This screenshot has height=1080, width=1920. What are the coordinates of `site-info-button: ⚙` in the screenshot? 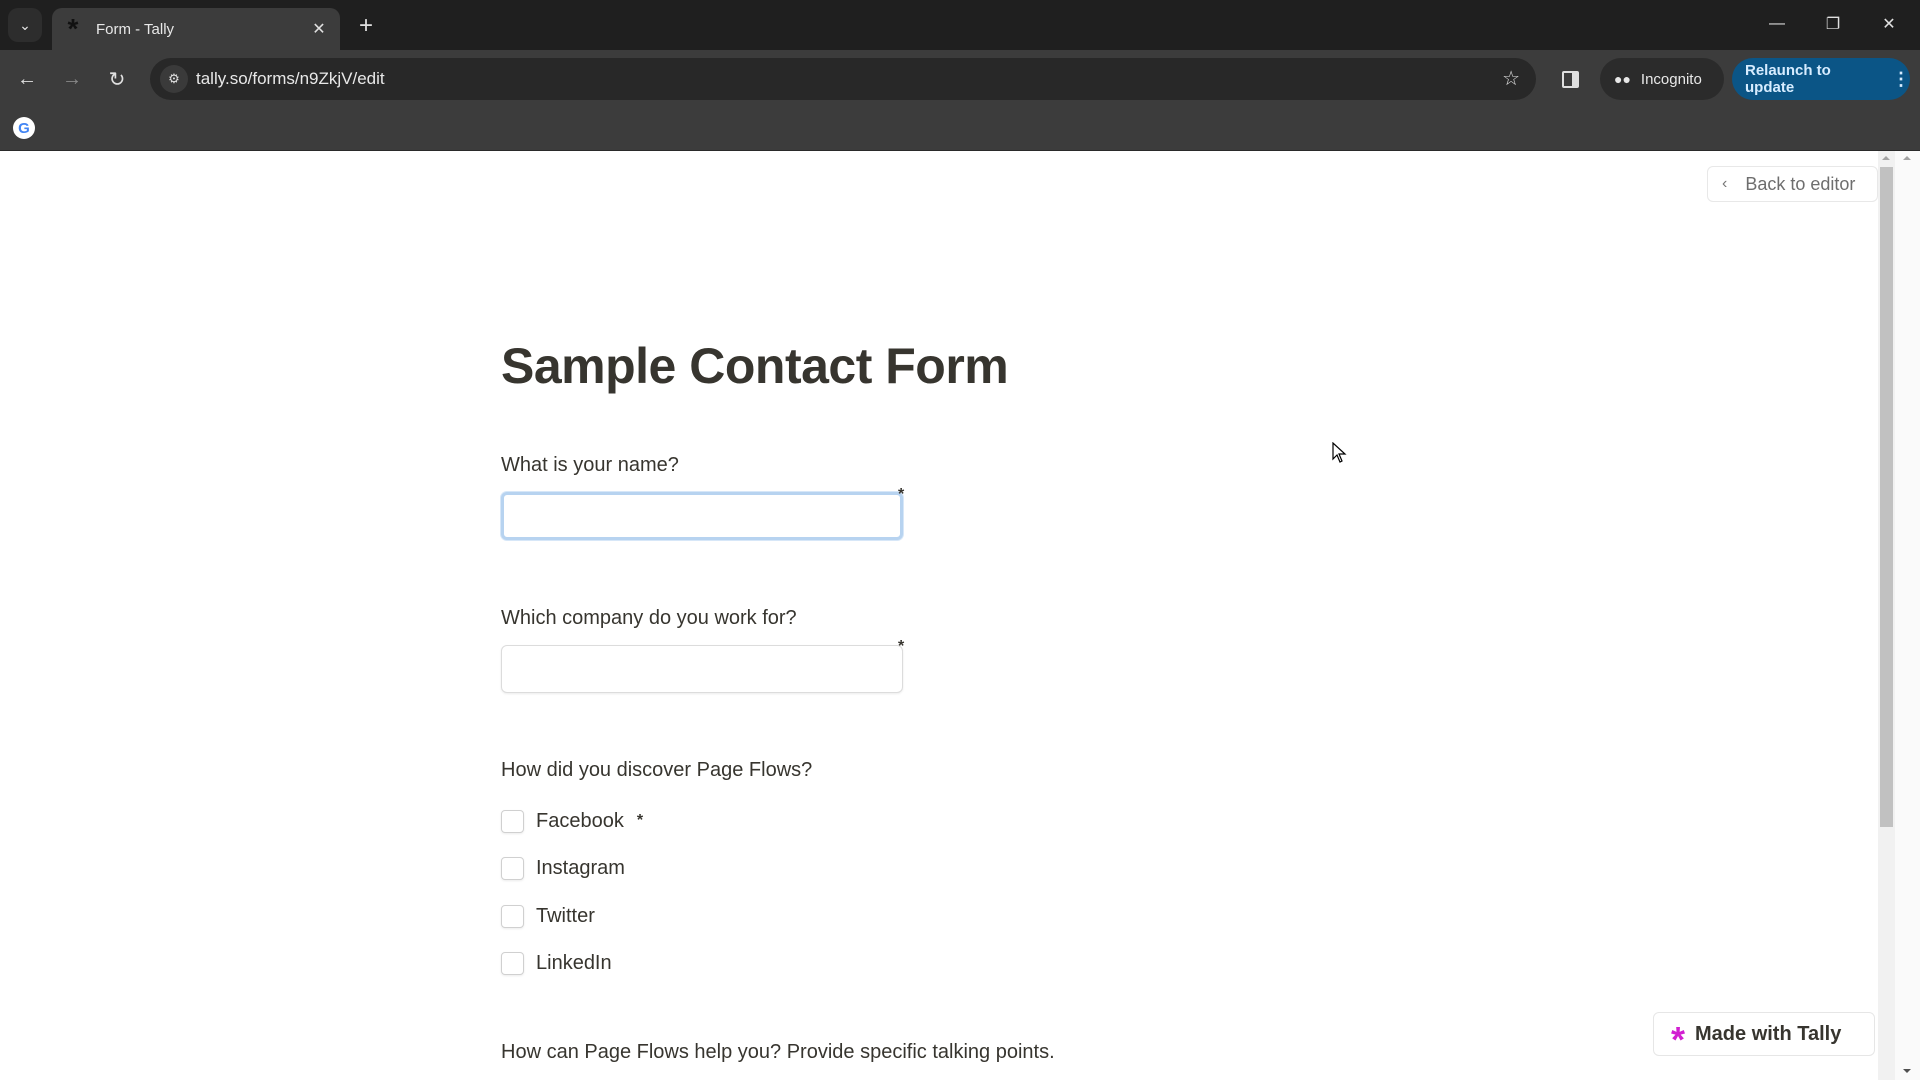 It's located at (174, 79).